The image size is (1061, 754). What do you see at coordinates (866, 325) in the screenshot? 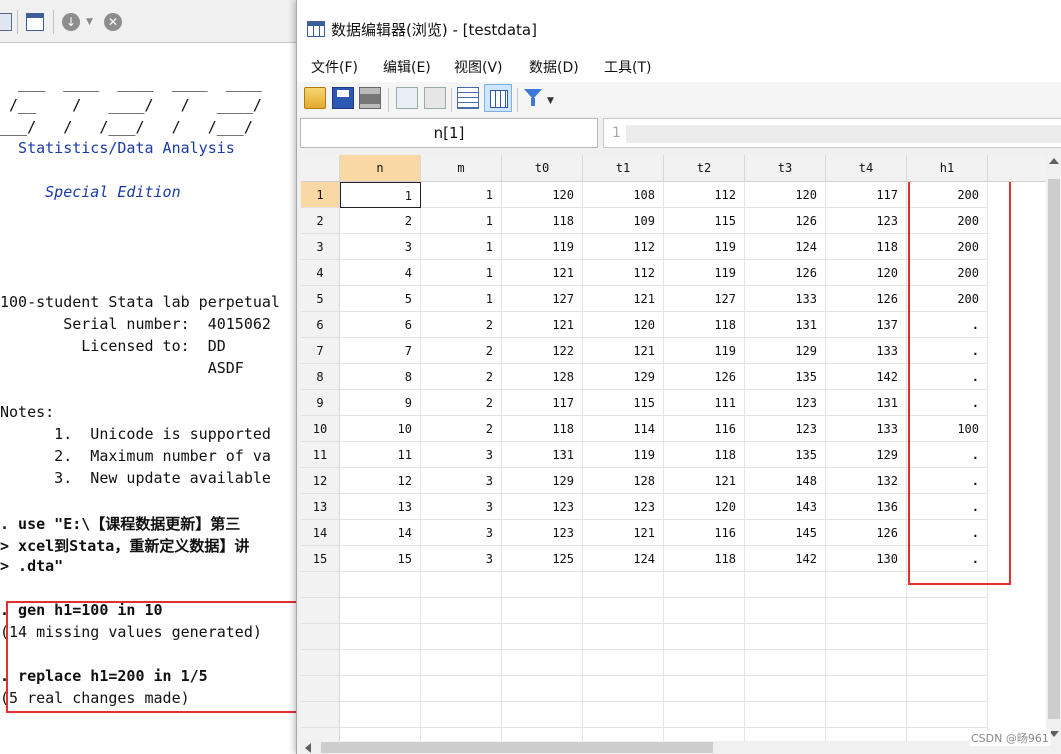
I see `data-cell: 137` at bounding box center [866, 325].